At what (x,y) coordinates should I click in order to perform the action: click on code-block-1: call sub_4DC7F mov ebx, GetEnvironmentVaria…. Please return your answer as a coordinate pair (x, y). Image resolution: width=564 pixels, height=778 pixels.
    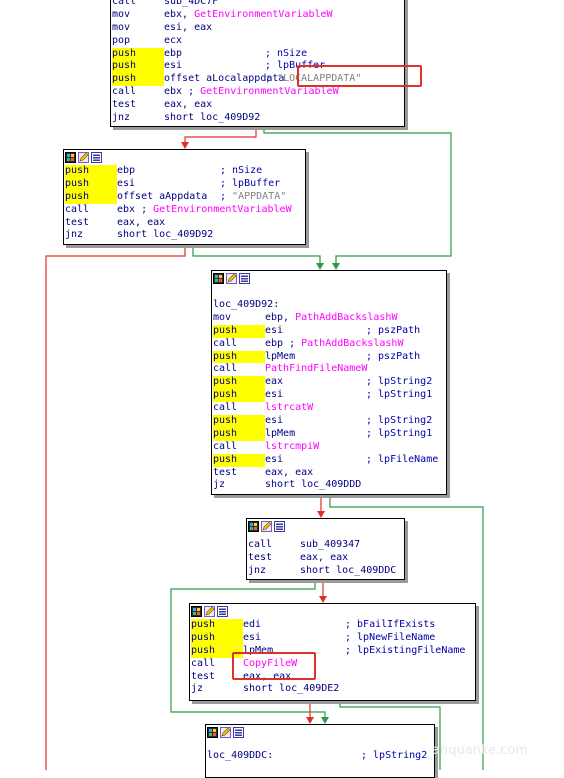
    Looking at the image, I should click on (257, 63).